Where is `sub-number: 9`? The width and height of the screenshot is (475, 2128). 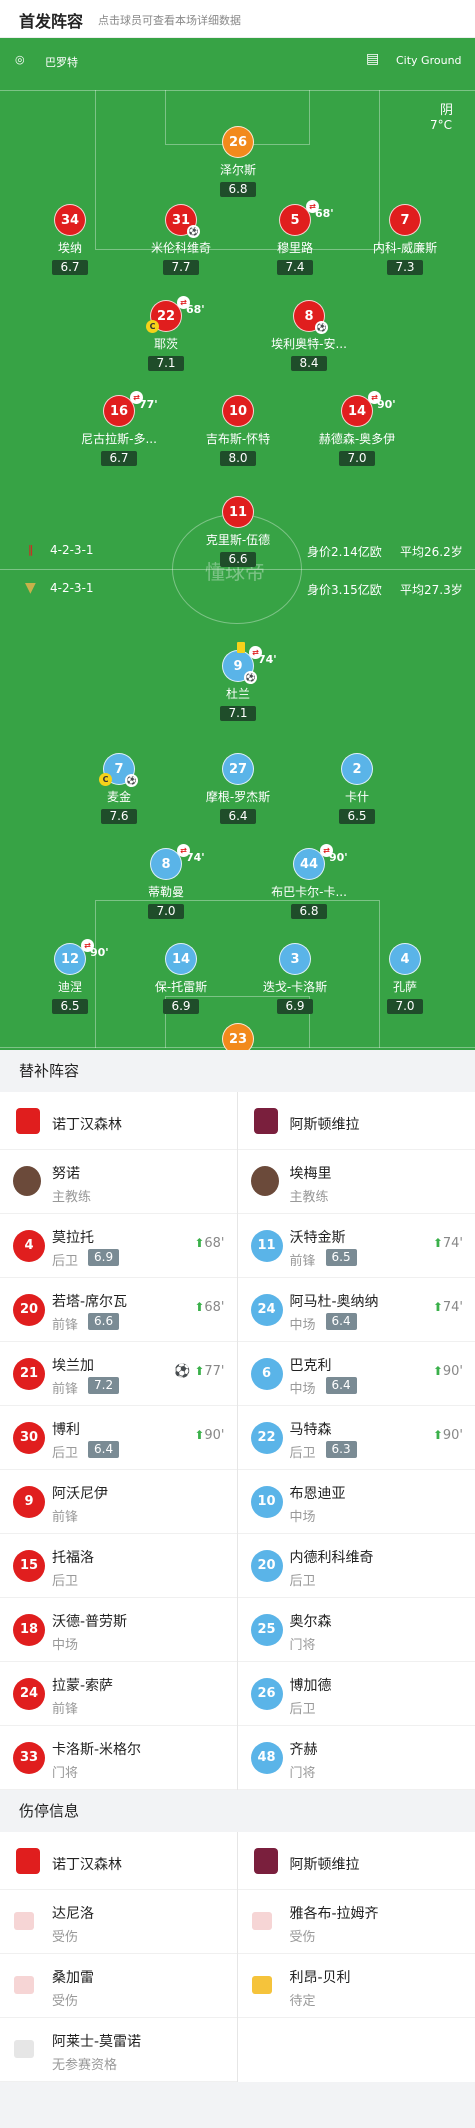 sub-number: 9 is located at coordinates (29, 1502).